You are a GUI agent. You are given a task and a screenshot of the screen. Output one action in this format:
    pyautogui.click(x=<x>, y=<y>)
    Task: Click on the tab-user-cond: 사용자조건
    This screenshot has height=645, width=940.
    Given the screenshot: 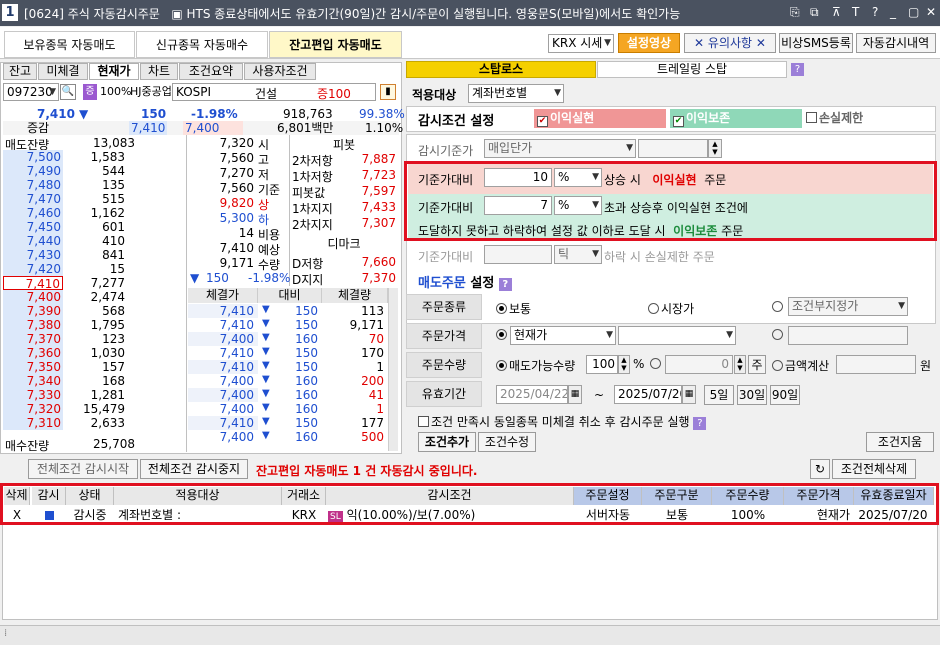 What is the action you would take?
    pyautogui.click(x=280, y=71)
    